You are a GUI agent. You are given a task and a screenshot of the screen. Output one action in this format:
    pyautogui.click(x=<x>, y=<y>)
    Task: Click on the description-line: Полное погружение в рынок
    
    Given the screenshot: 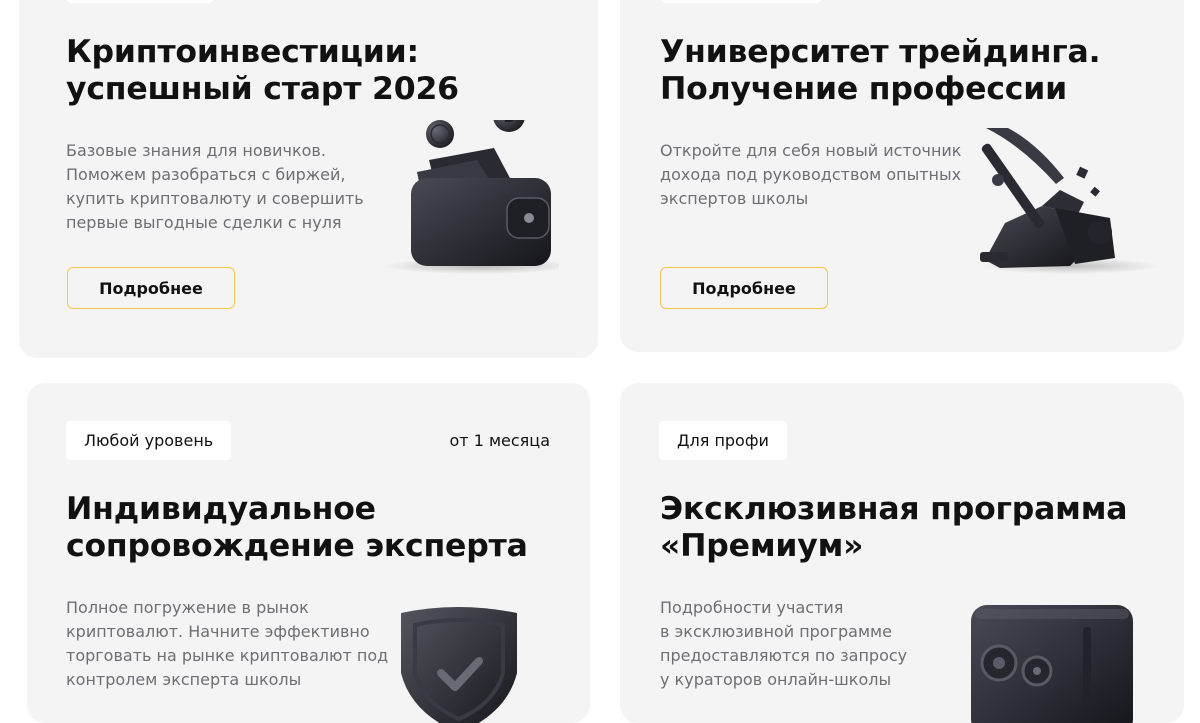 What is the action you would take?
    pyautogui.click(x=187, y=607)
    